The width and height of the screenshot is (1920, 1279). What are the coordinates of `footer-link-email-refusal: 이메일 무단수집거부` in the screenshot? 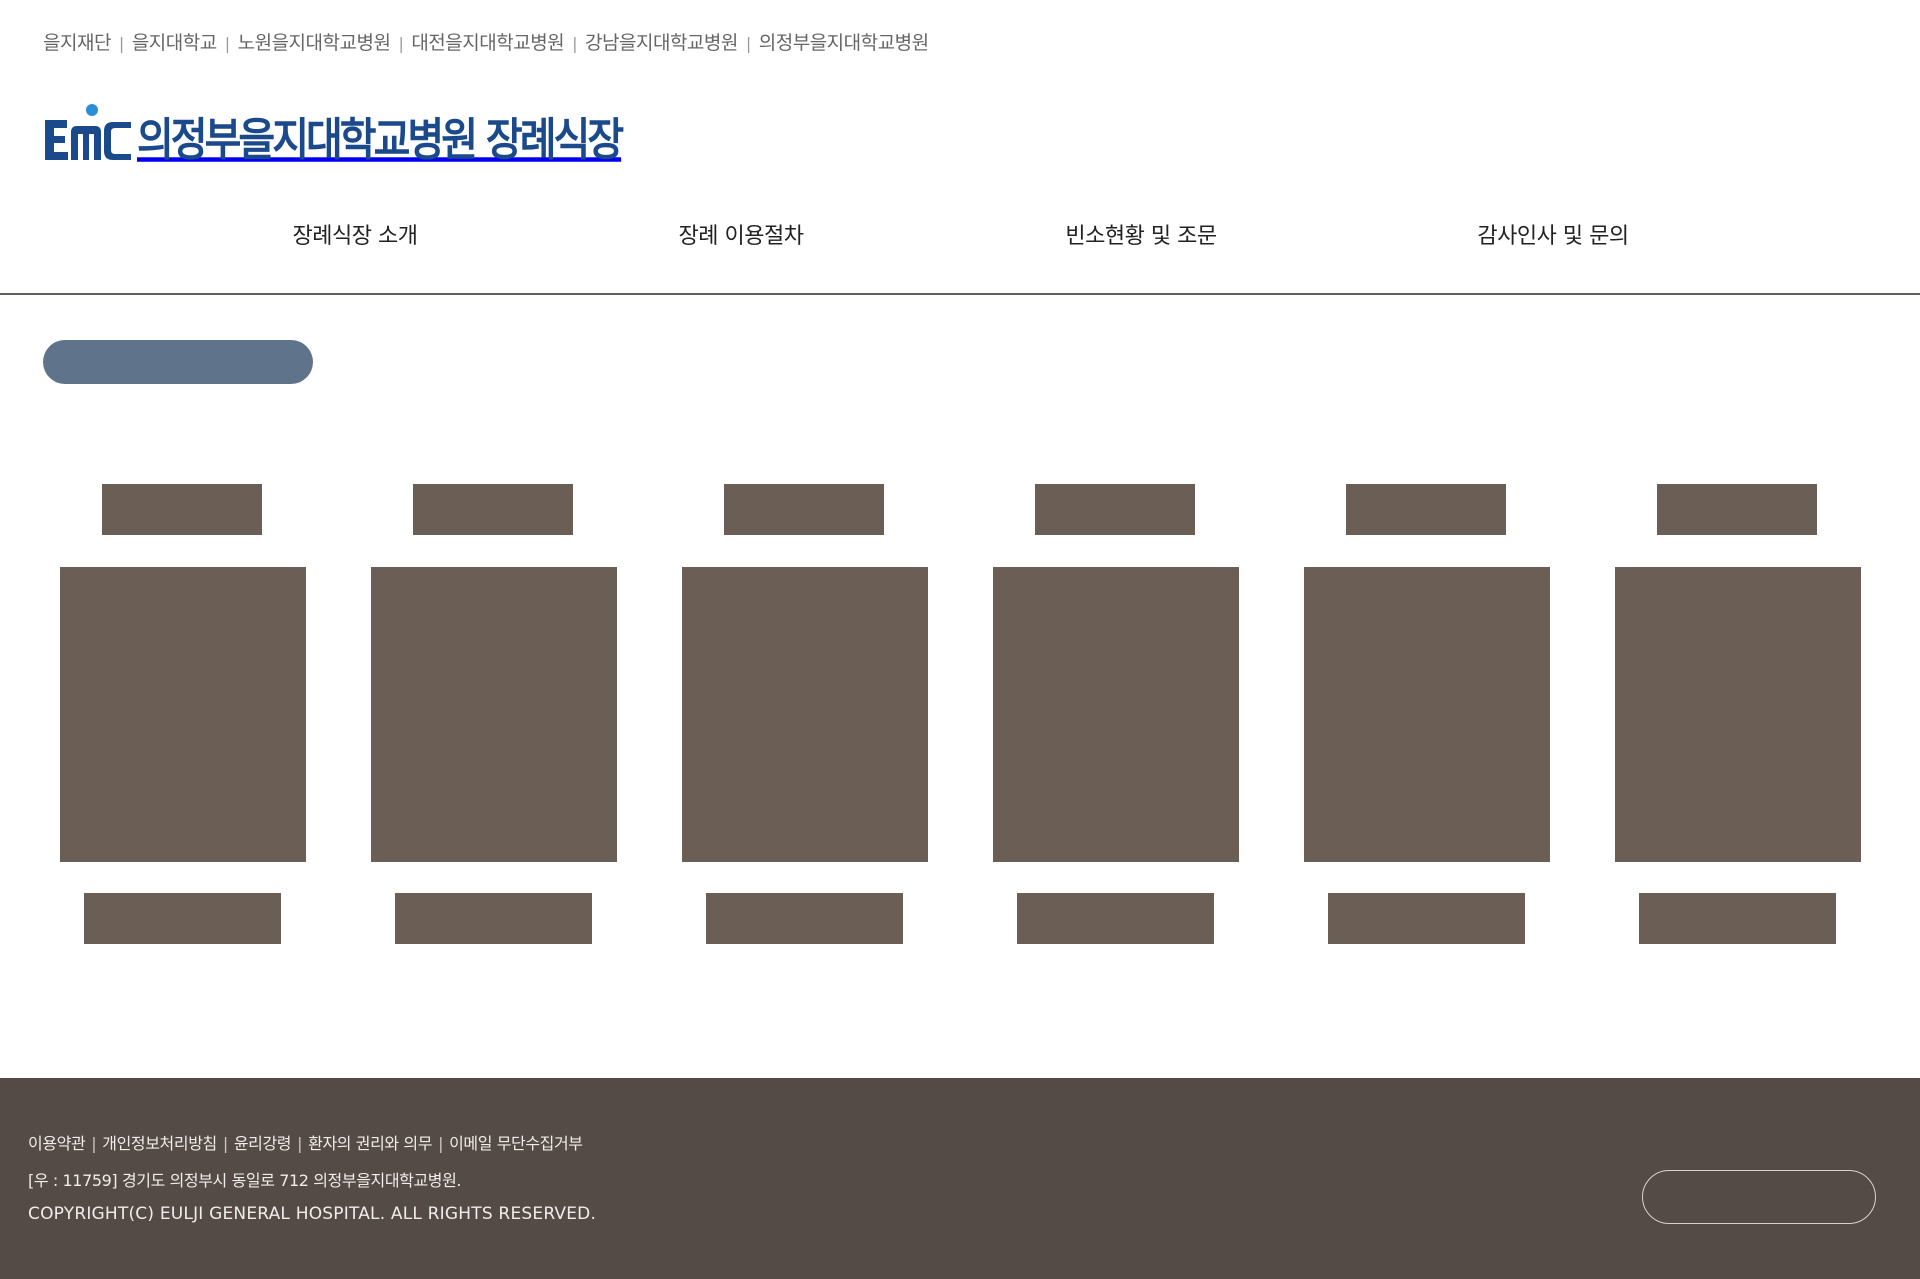 It's located at (516, 1143).